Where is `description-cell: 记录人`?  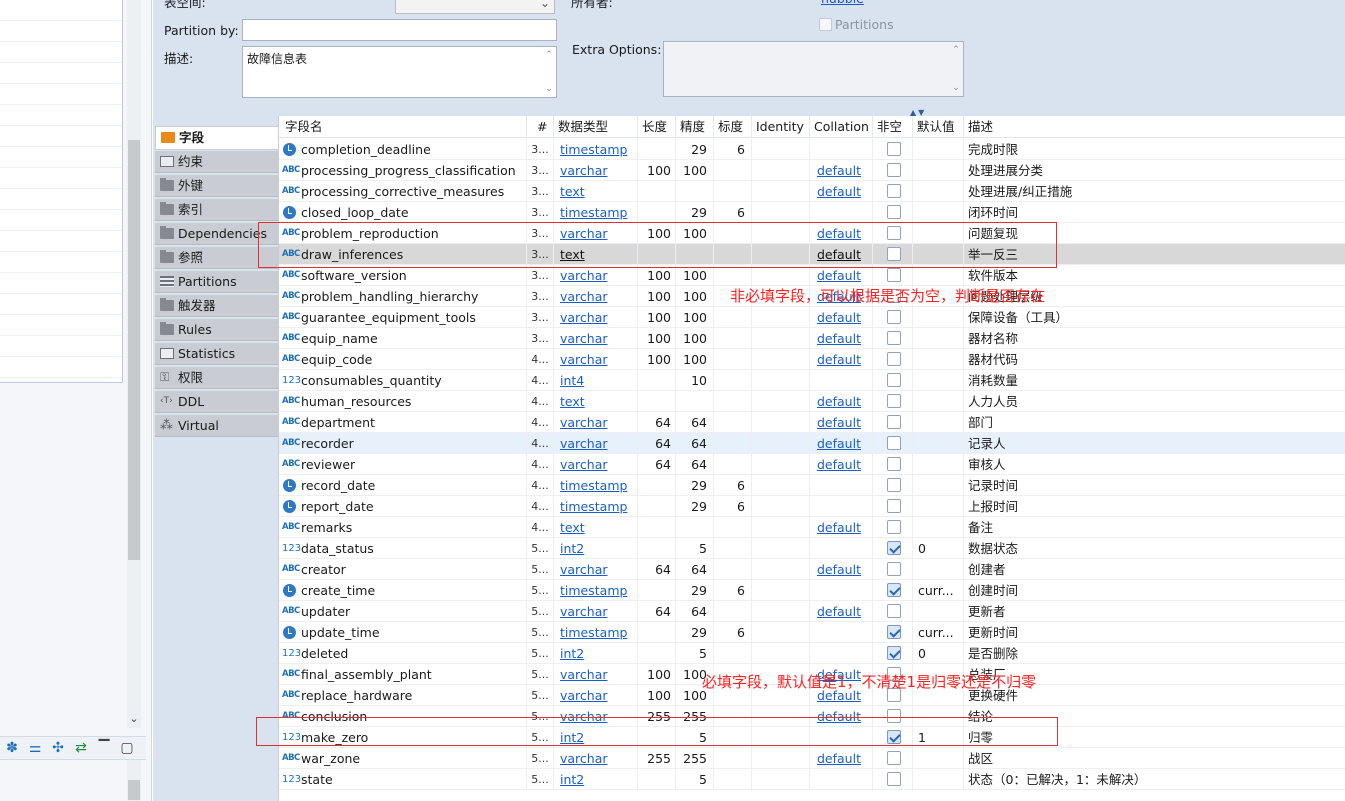
description-cell: 记录人 is located at coordinates (1154, 443).